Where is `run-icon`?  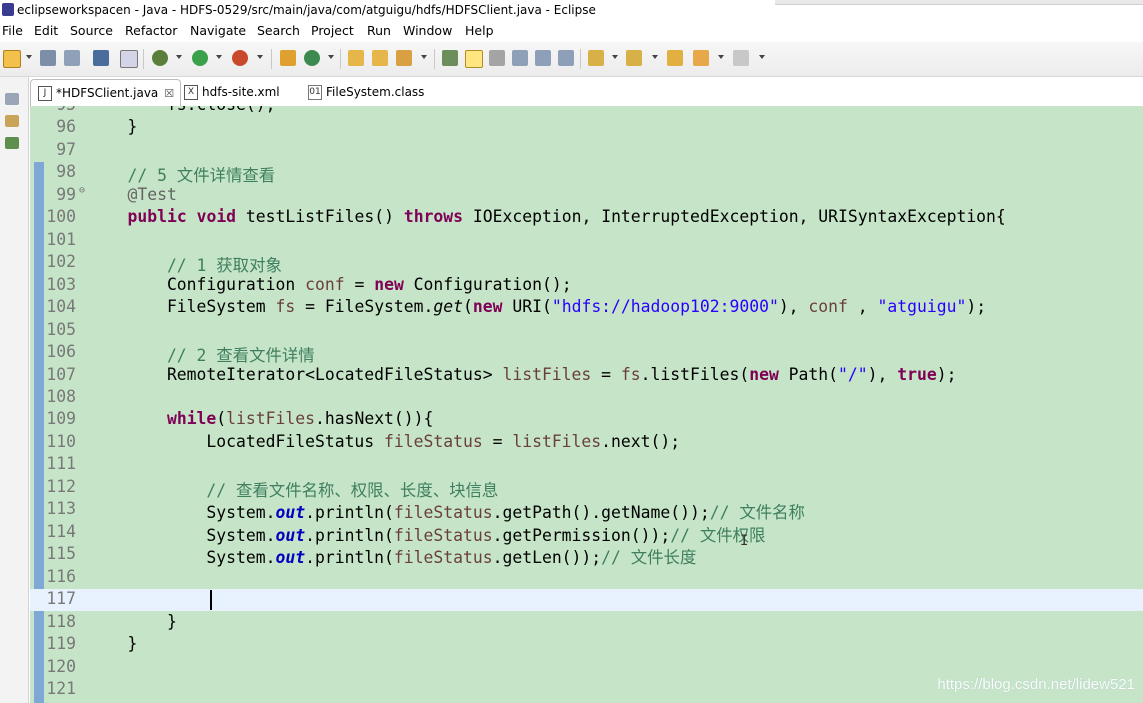
run-icon is located at coordinates (200, 58).